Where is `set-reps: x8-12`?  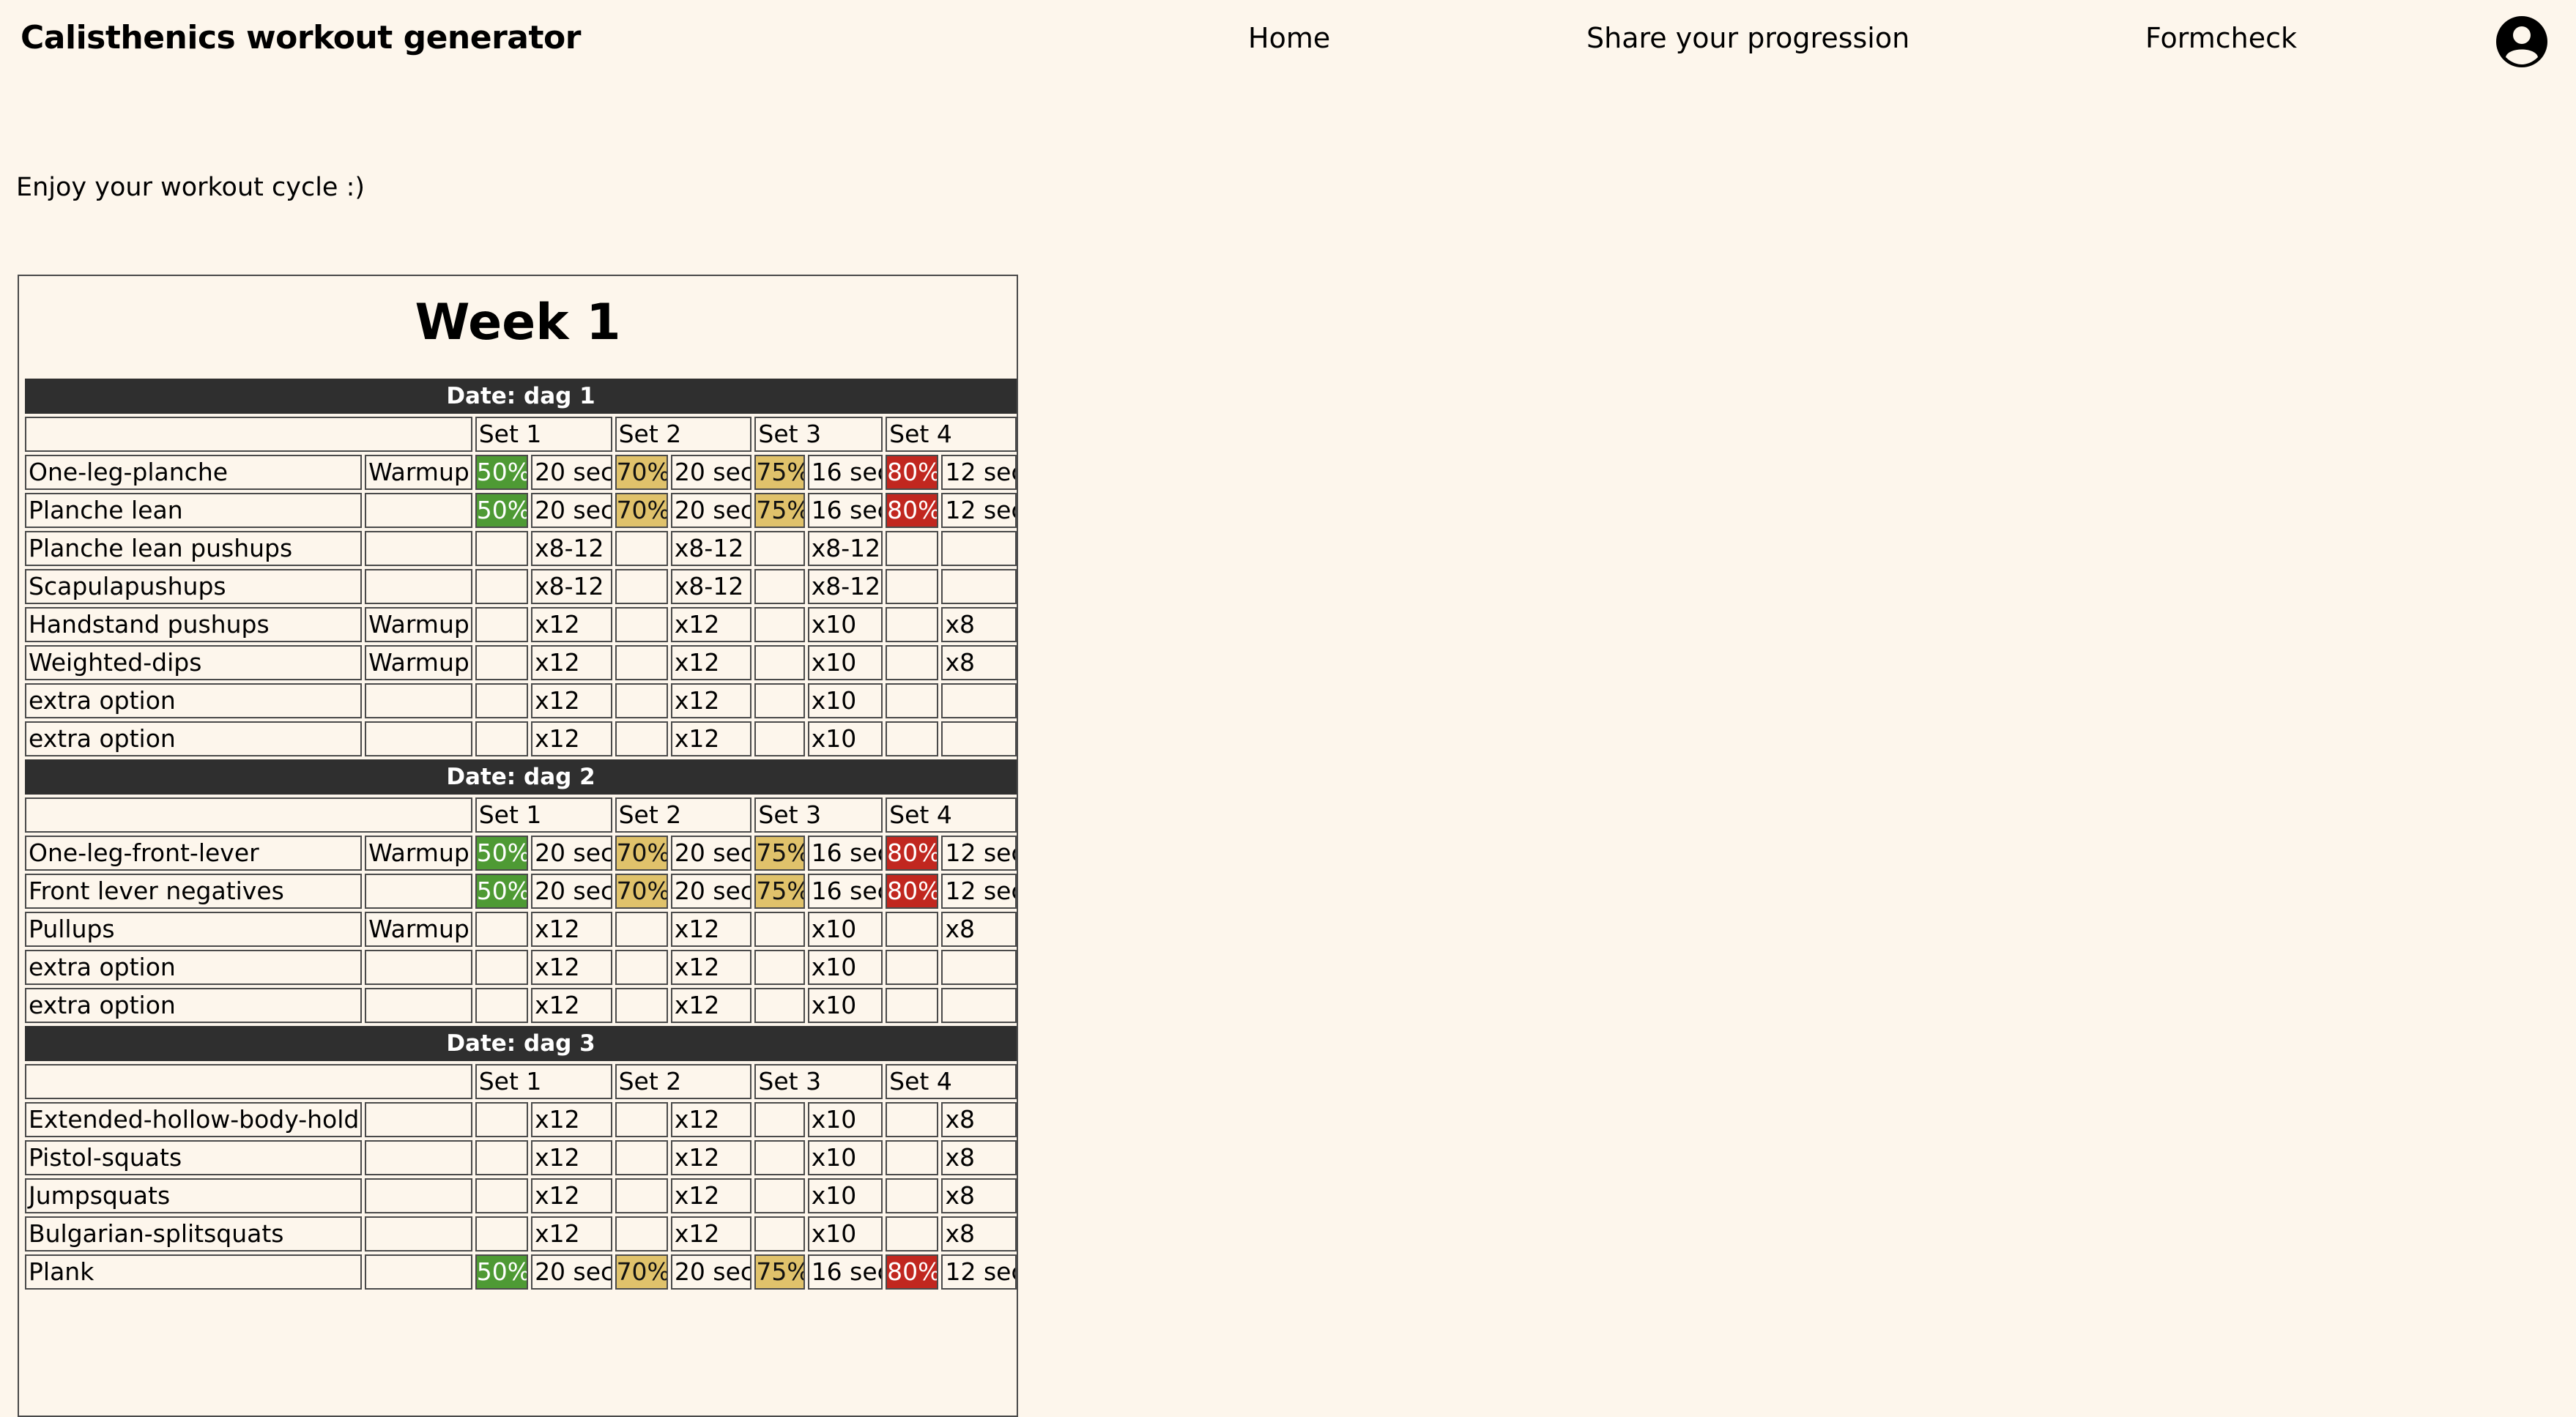
set-reps: x8-12 is located at coordinates (845, 586).